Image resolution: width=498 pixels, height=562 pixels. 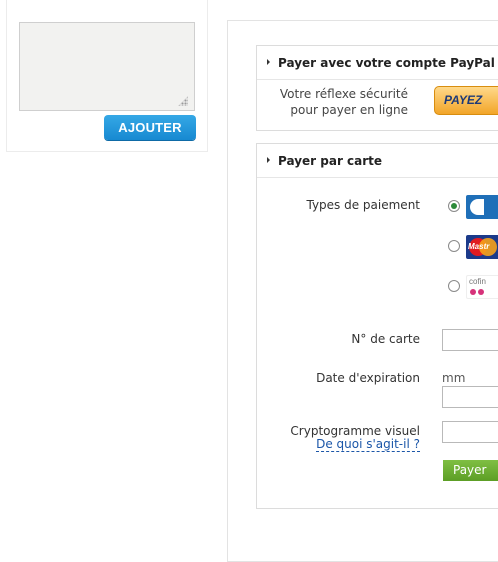 I want to click on comment-box: AJOUTER, so click(x=107, y=76).